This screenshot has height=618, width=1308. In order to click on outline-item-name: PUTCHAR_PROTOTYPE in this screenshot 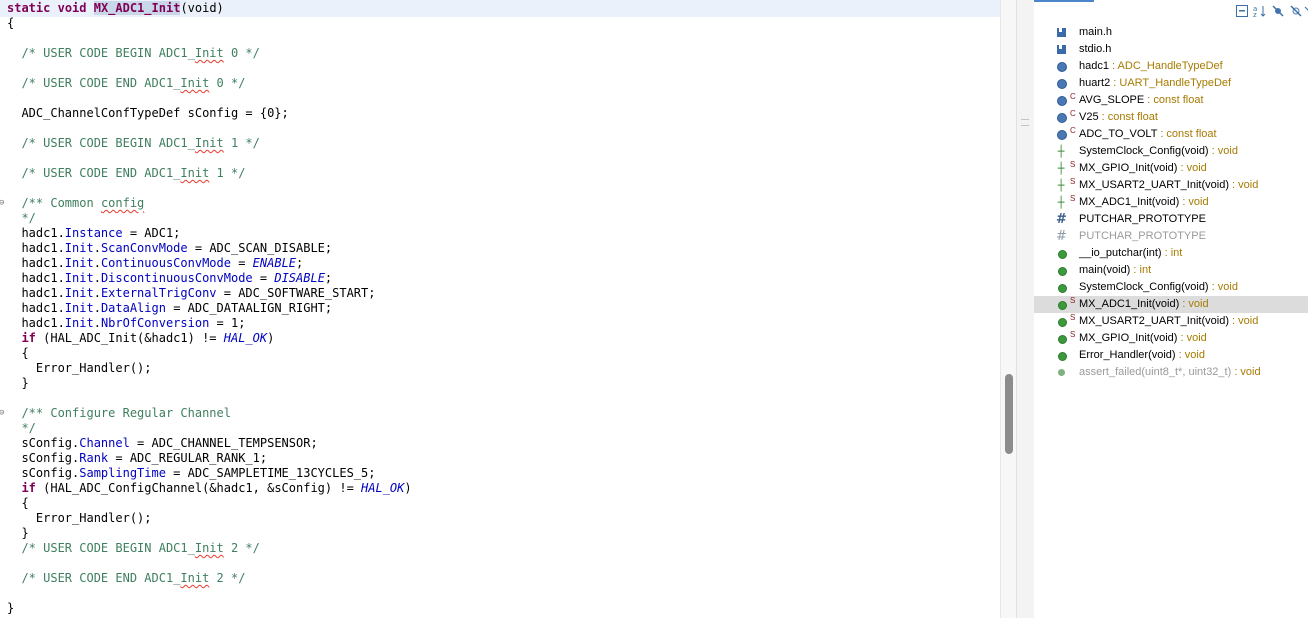, I will do `click(1142, 219)`.